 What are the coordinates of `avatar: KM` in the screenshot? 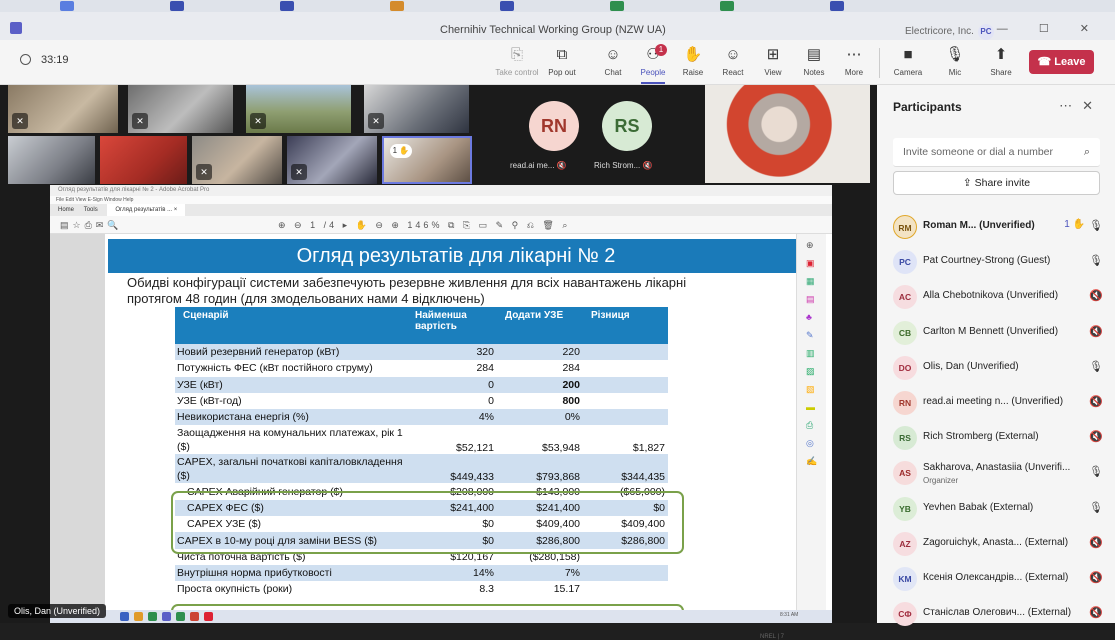 It's located at (905, 579).